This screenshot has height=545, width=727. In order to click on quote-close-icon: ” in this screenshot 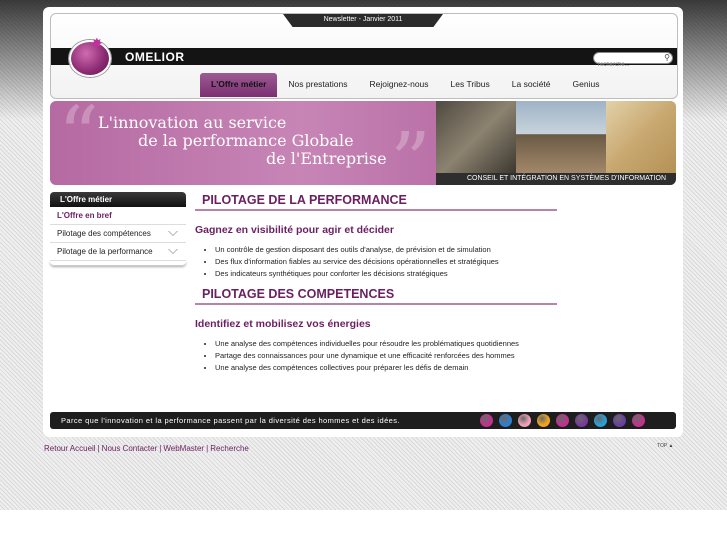, I will do `click(410, 150)`.